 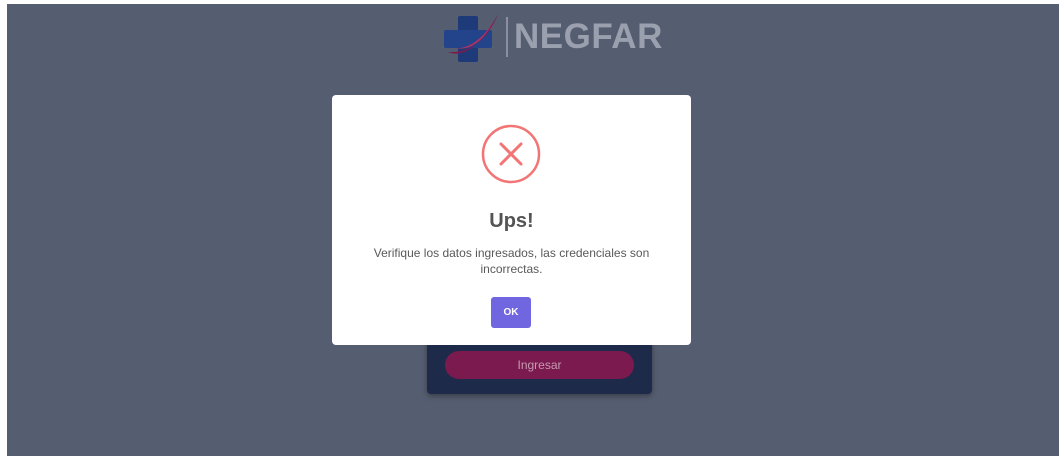 What do you see at coordinates (539, 365) in the screenshot?
I see `login-submit-button: Ingresar` at bounding box center [539, 365].